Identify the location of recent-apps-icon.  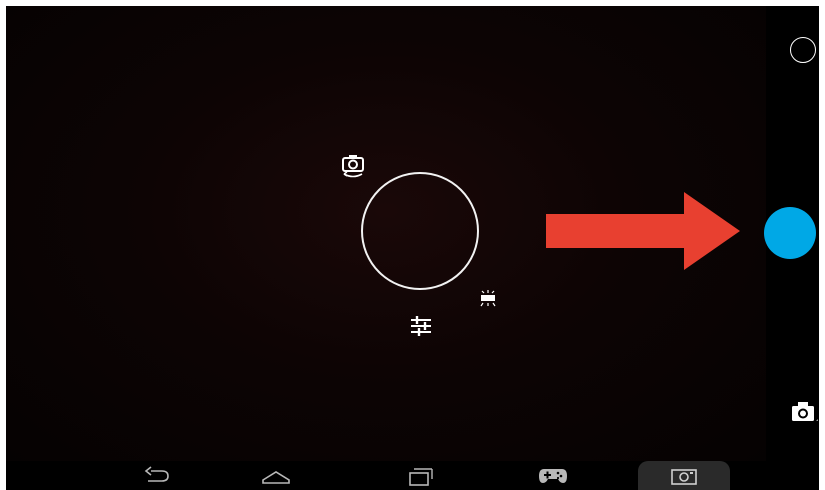
(421, 476).